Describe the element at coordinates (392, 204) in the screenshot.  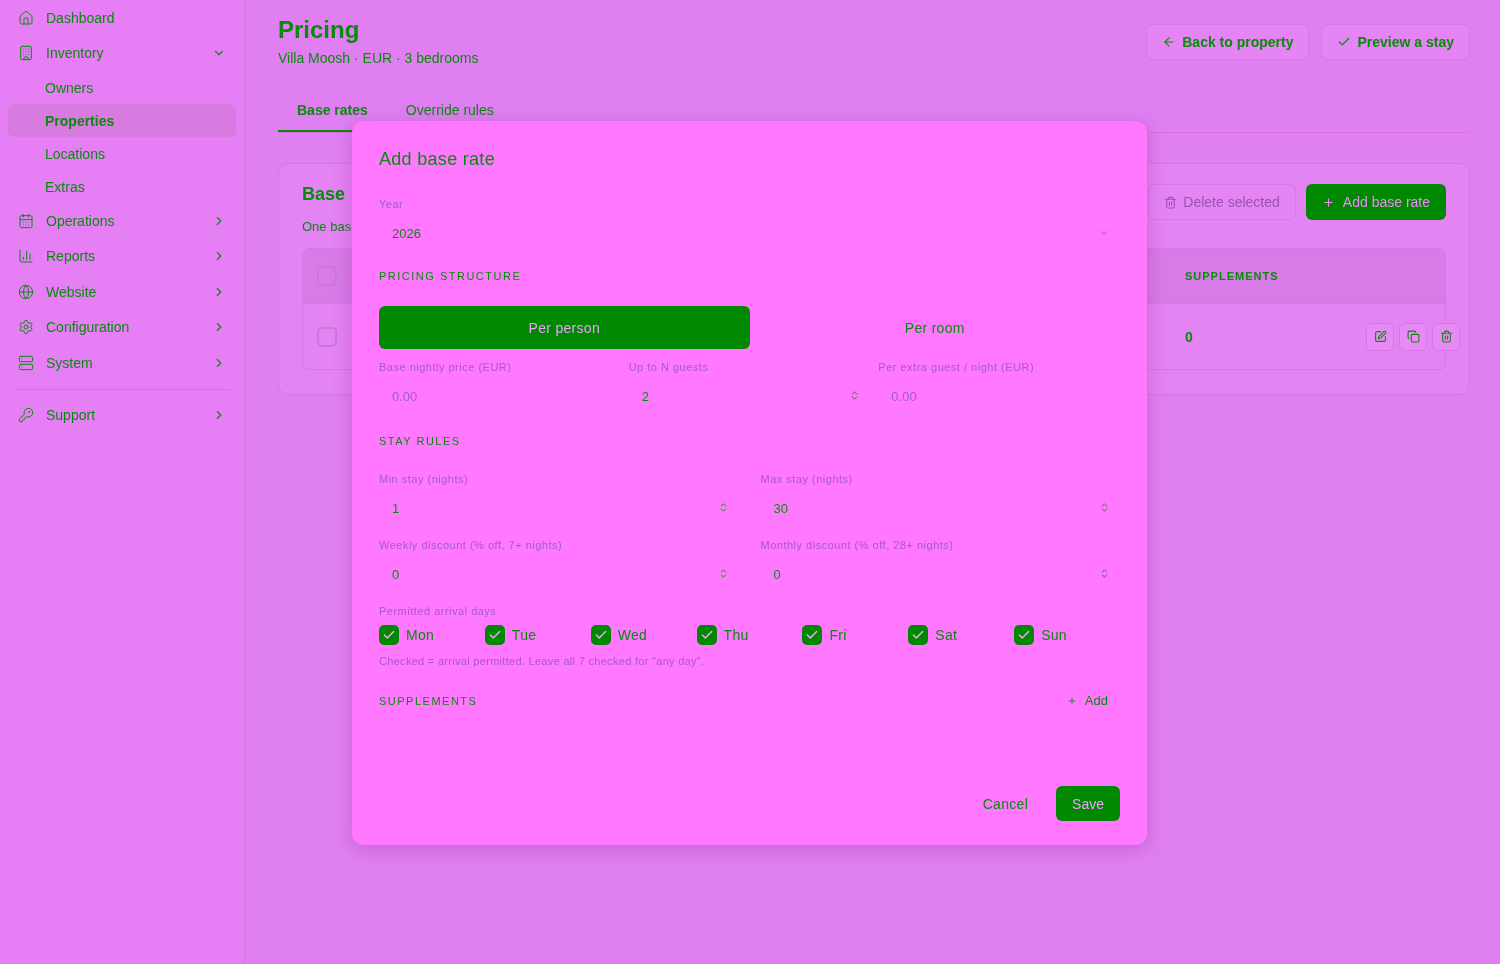
I see `field-label: Year` at that location.